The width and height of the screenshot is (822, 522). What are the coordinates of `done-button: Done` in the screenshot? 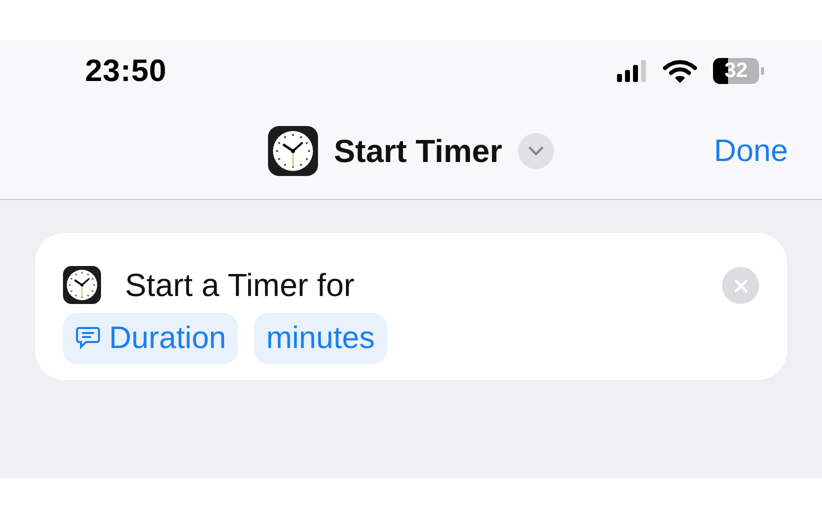 It's located at (751, 150).